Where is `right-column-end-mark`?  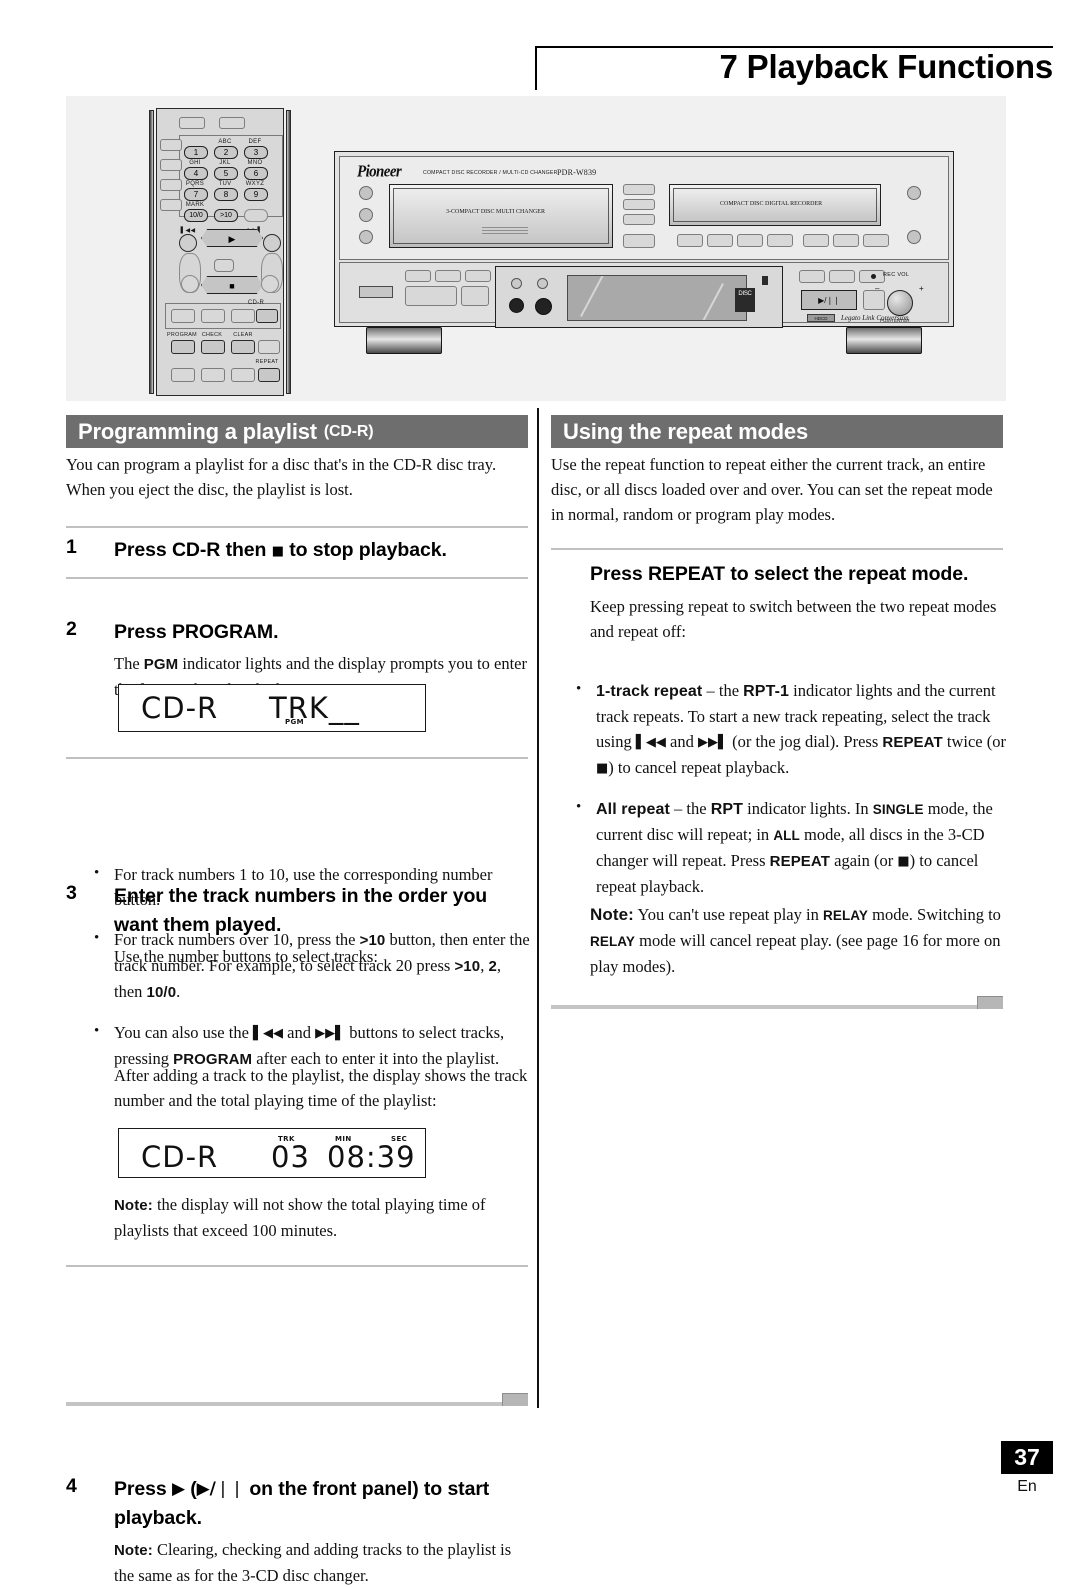 right-column-end-mark is located at coordinates (990, 1002).